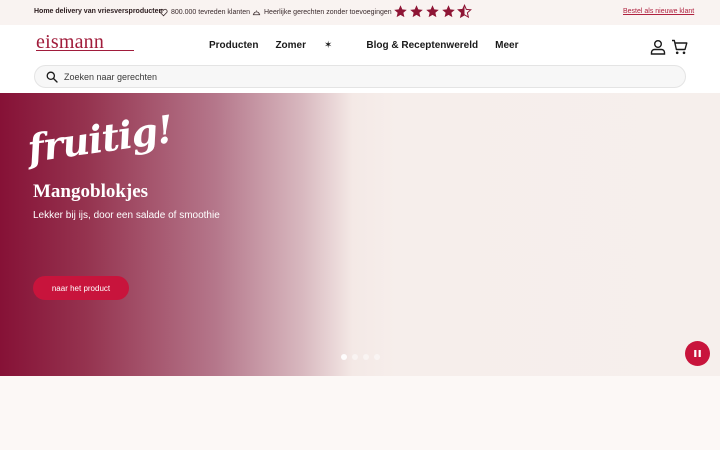 The height and width of the screenshot is (450, 720). I want to click on usp-dishes: Heerlijke gerechten zonder toevoegingen, so click(322, 12).